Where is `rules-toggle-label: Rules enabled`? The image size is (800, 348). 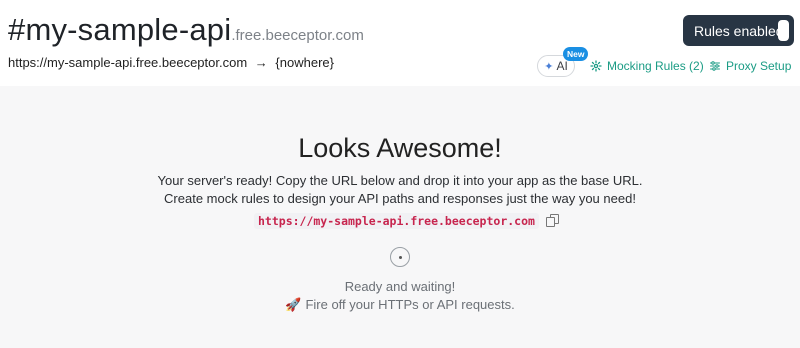 rules-toggle-label: Rules enabled is located at coordinates (739, 30).